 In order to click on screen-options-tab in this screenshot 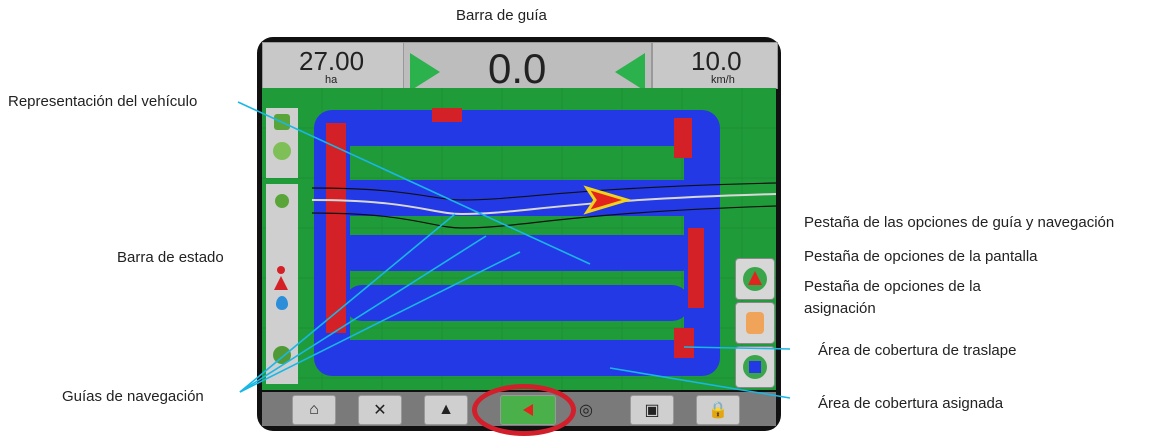, I will do `click(755, 323)`.